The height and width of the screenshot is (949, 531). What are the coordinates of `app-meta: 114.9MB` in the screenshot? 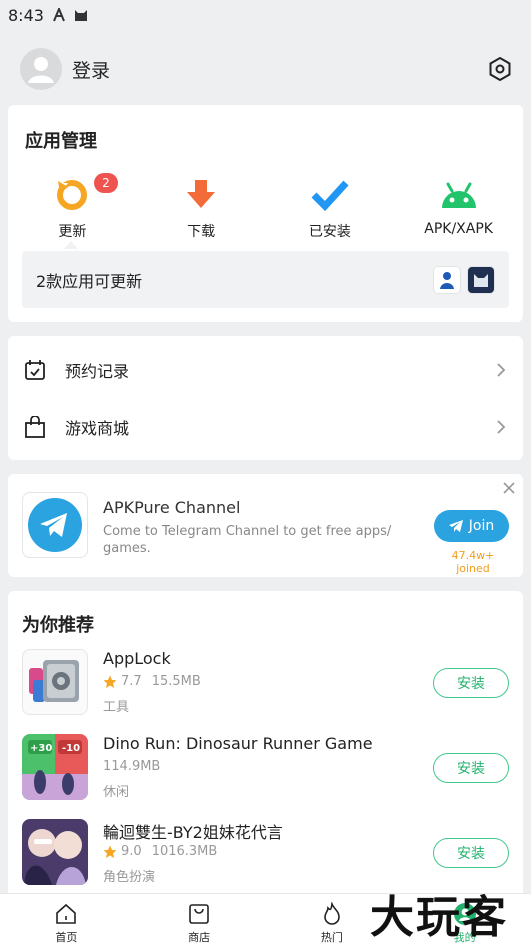 It's located at (131, 766).